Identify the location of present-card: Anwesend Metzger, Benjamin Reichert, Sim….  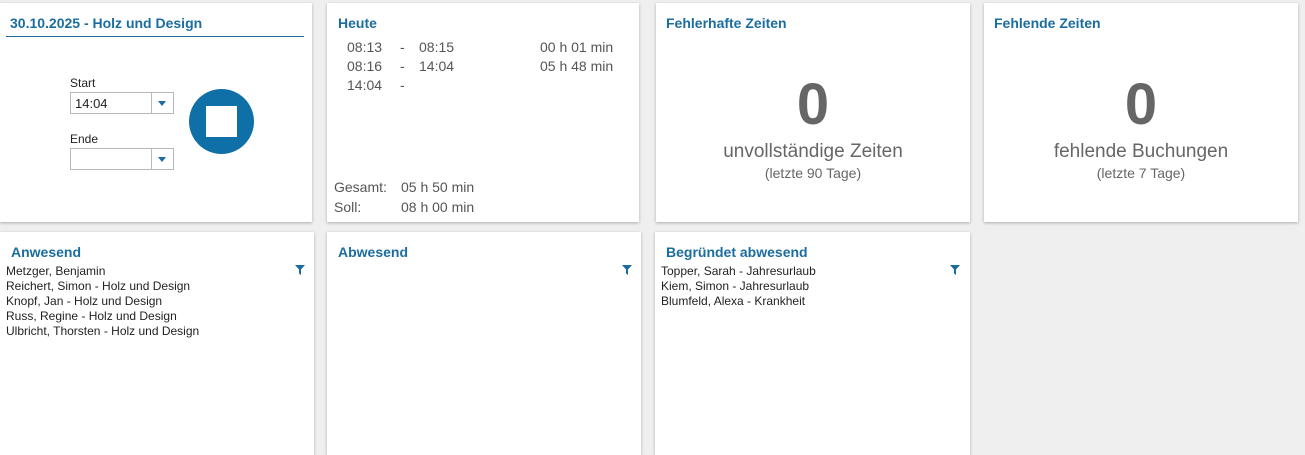
(157, 343).